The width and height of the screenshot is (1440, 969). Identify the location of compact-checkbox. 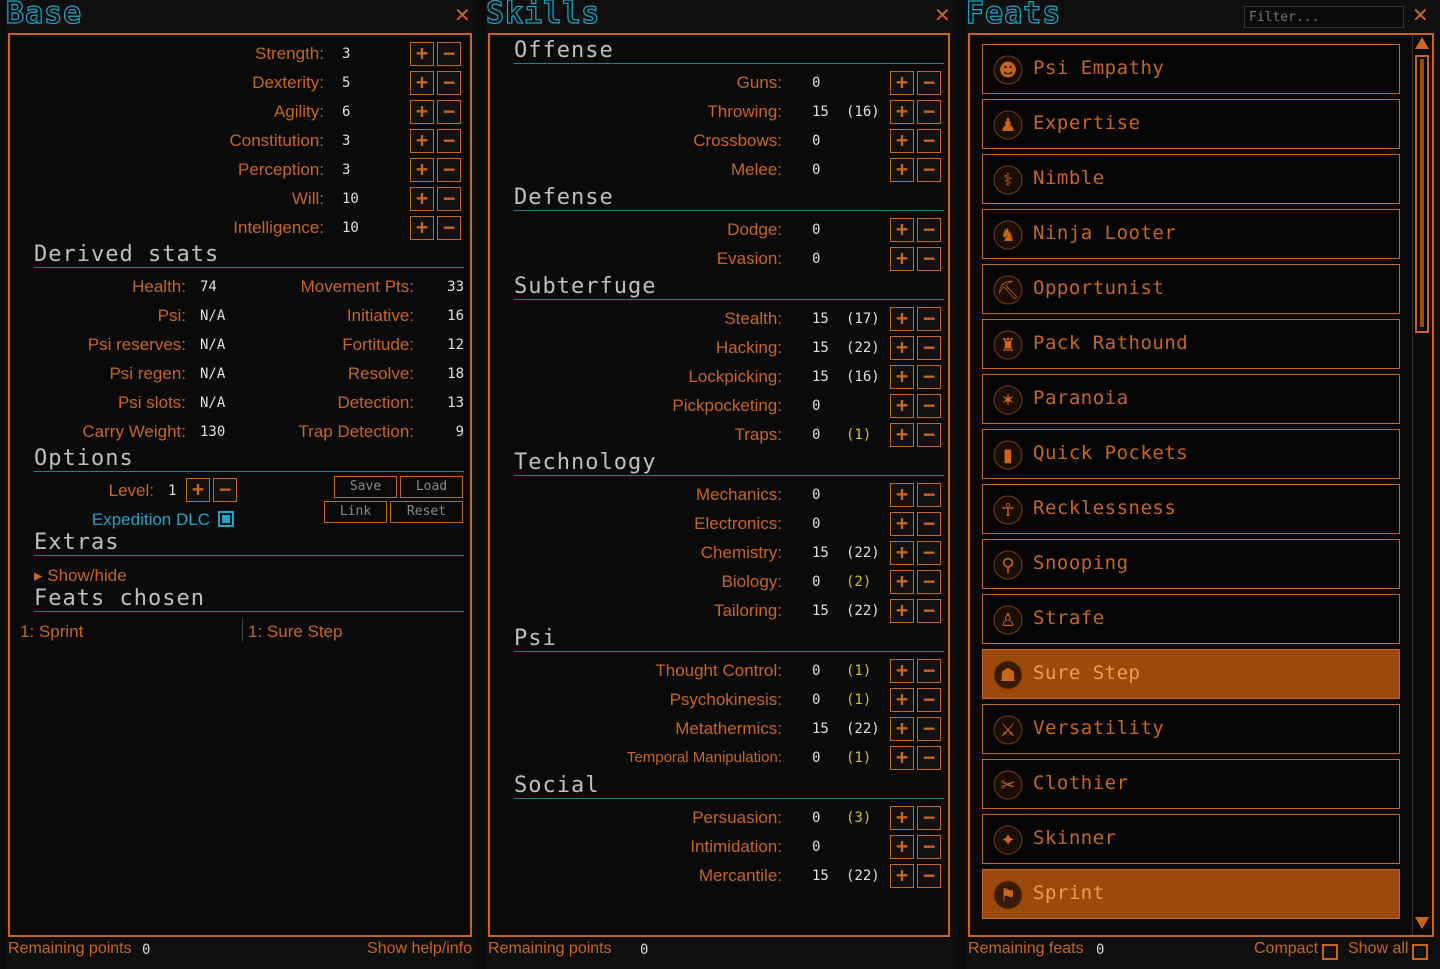
(1330, 952).